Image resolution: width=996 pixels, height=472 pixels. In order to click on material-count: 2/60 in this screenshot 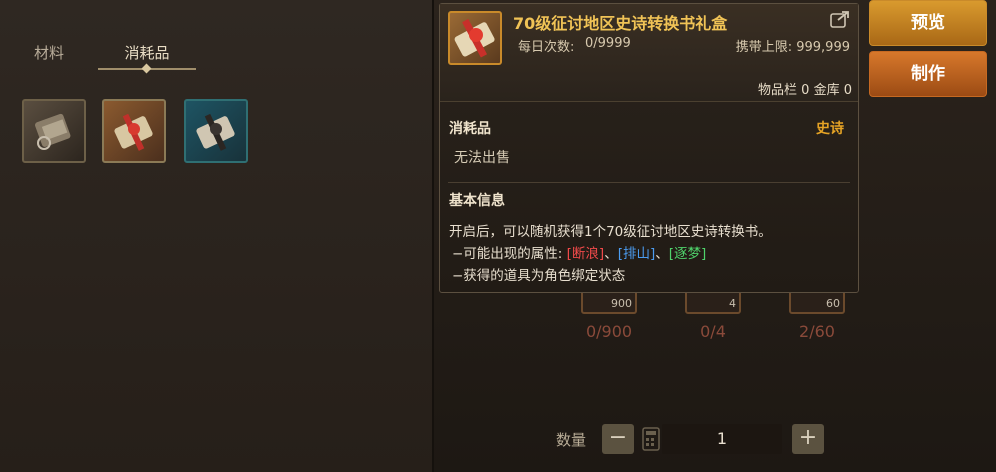, I will do `click(817, 331)`.